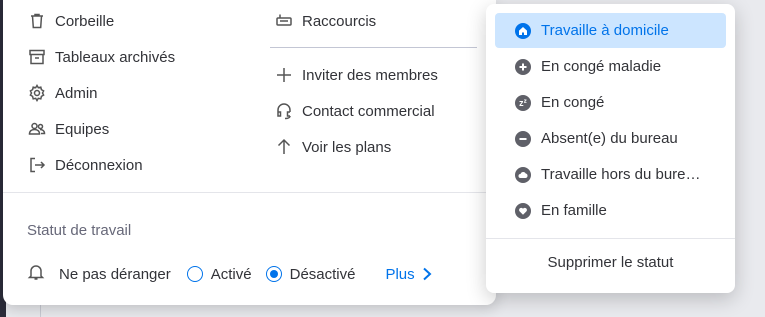  I want to click on chevron-right-icon, so click(427, 274).